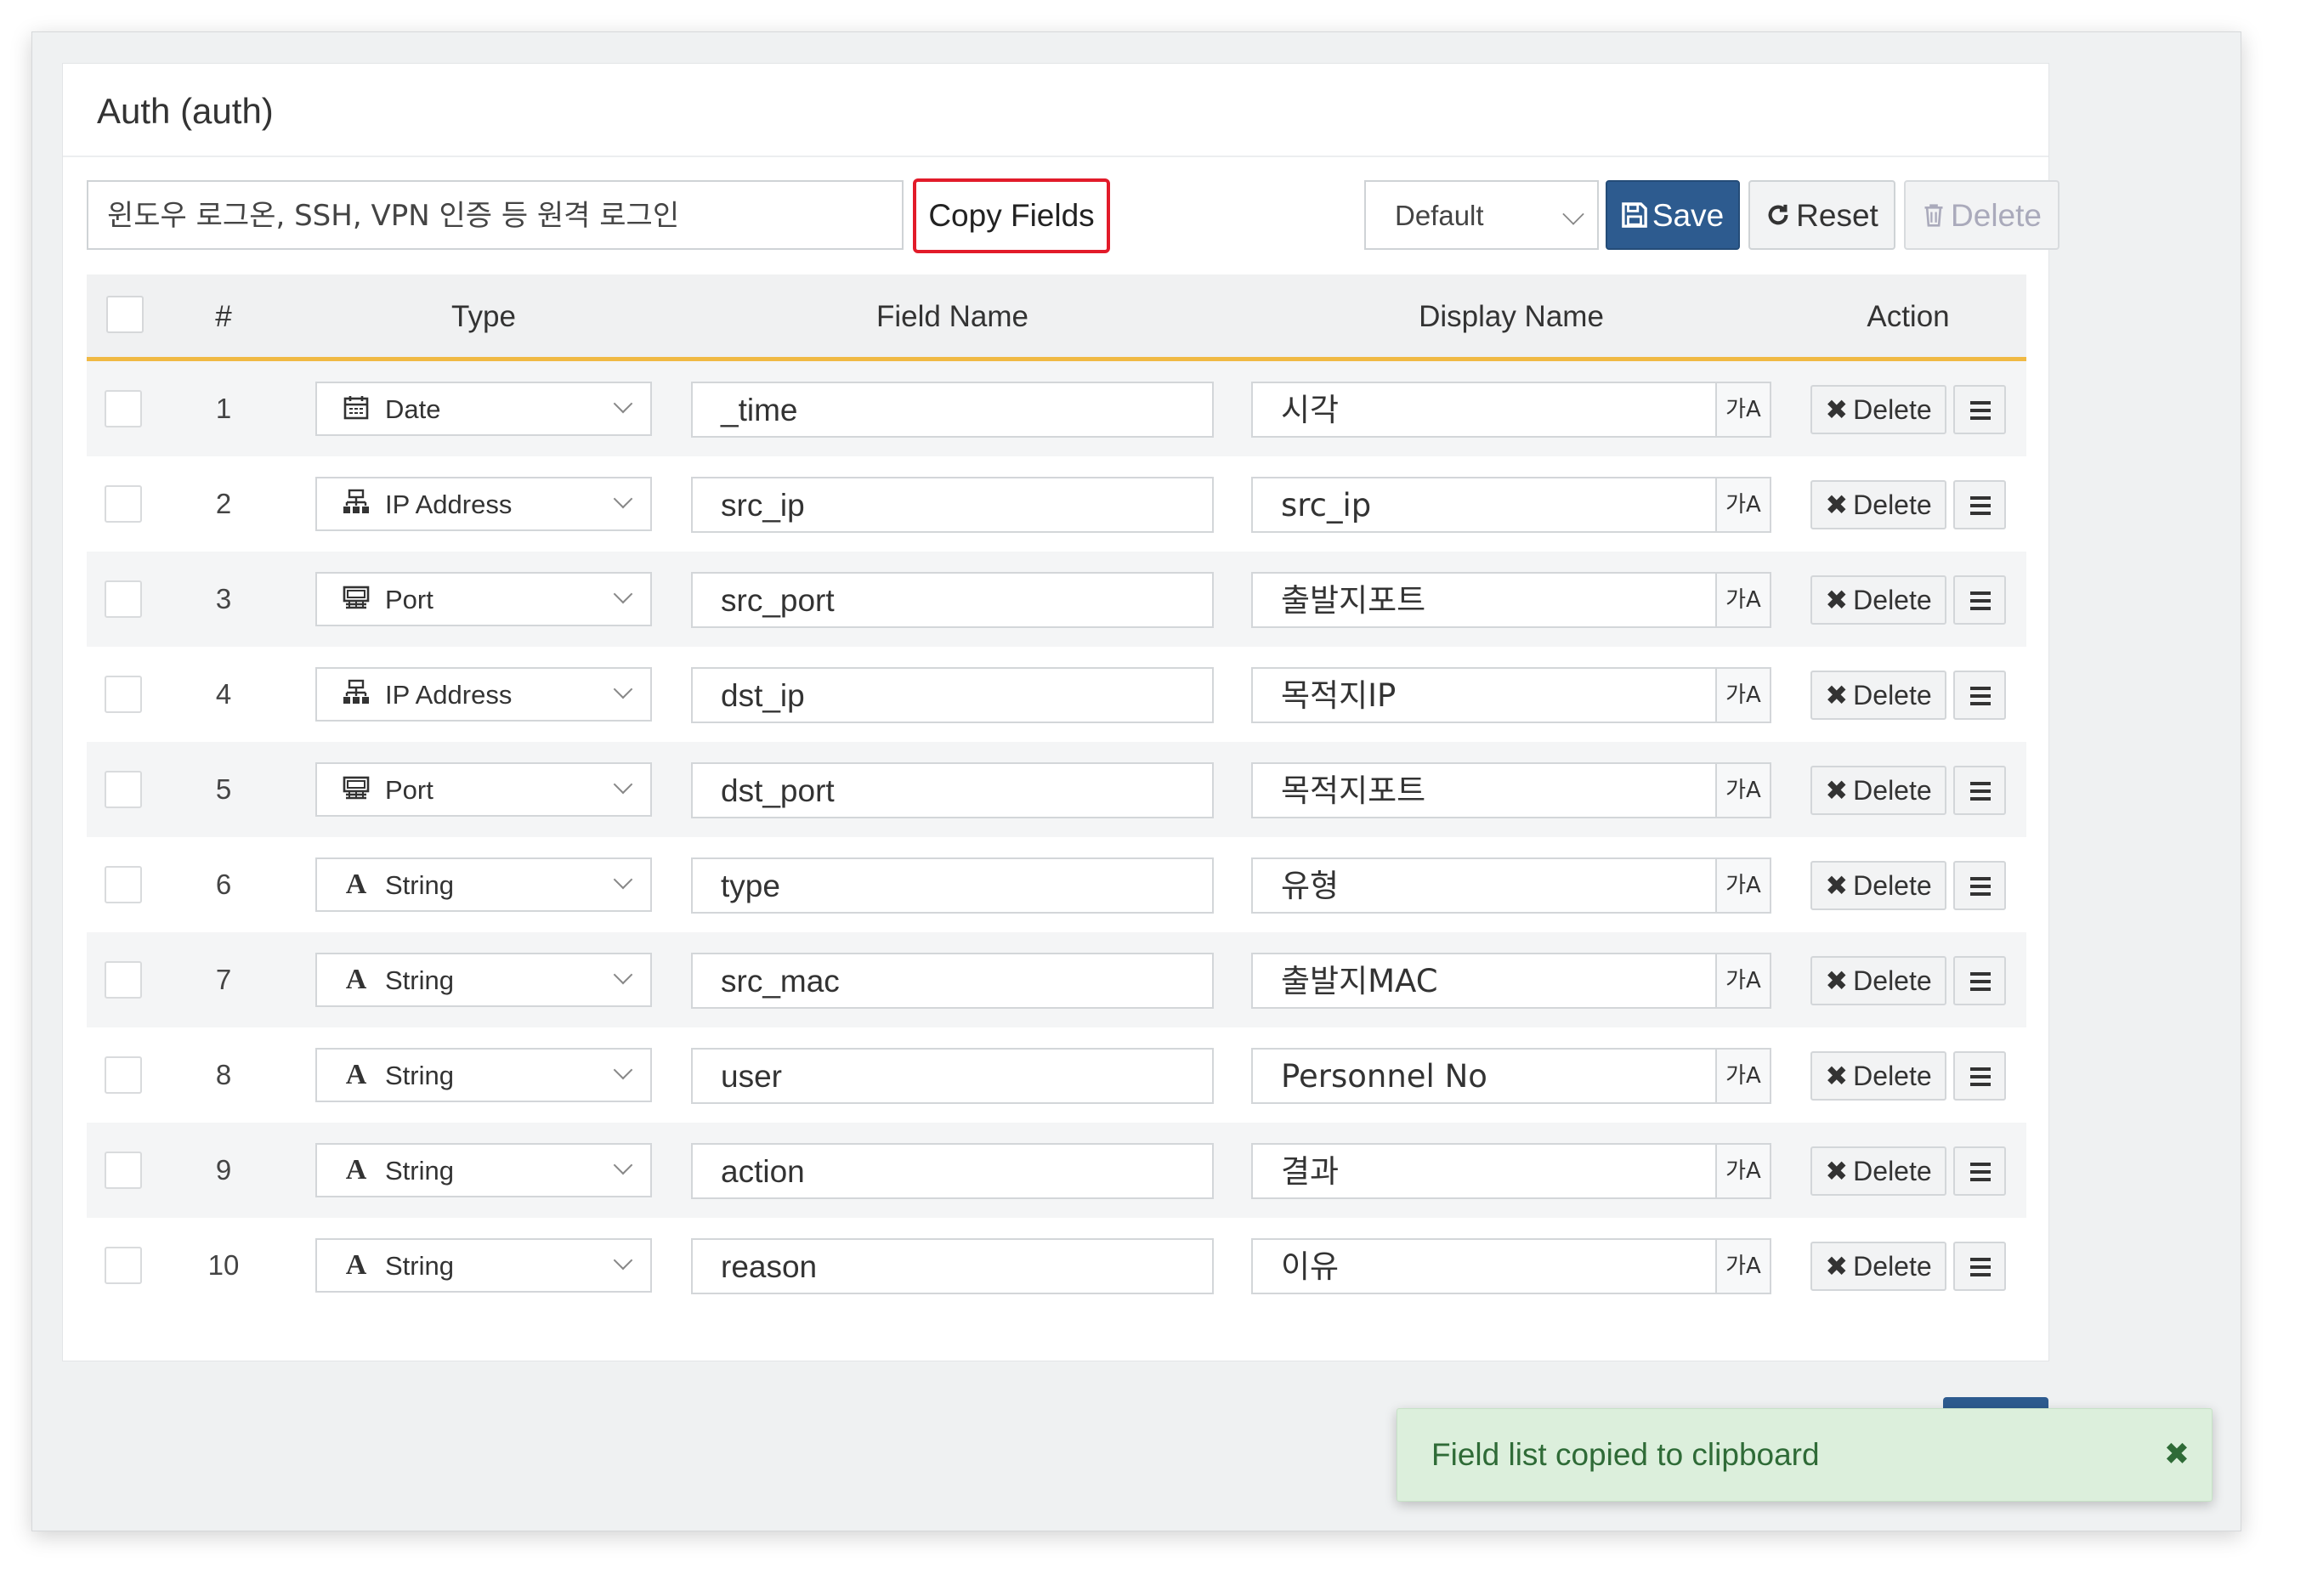 The image size is (2306, 1596). Describe the element at coordinates (952, 505) in the screenshot. I see `field-name-input: src_ip` at that location.